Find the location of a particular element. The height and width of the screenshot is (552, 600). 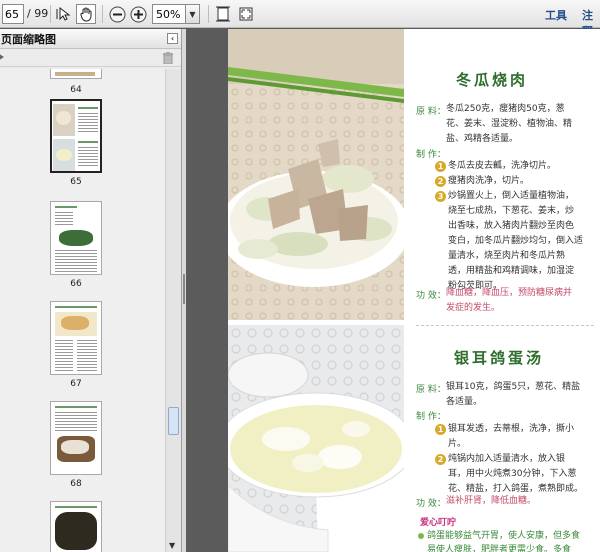

recipe2-effect-line: 滋补肝肾，降低血糖。 is located at coordinates (491, 501).